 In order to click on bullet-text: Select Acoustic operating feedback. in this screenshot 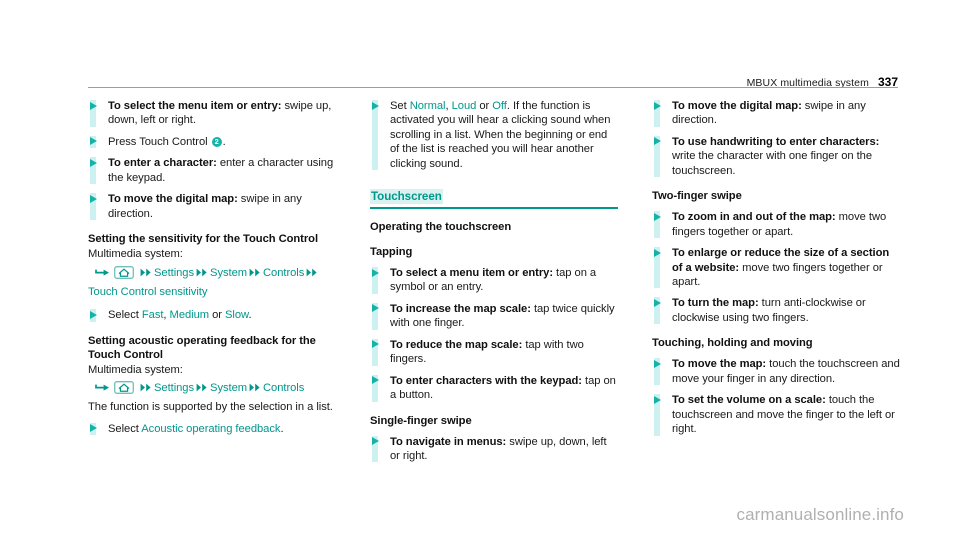, I will do `click(222, 429)`.